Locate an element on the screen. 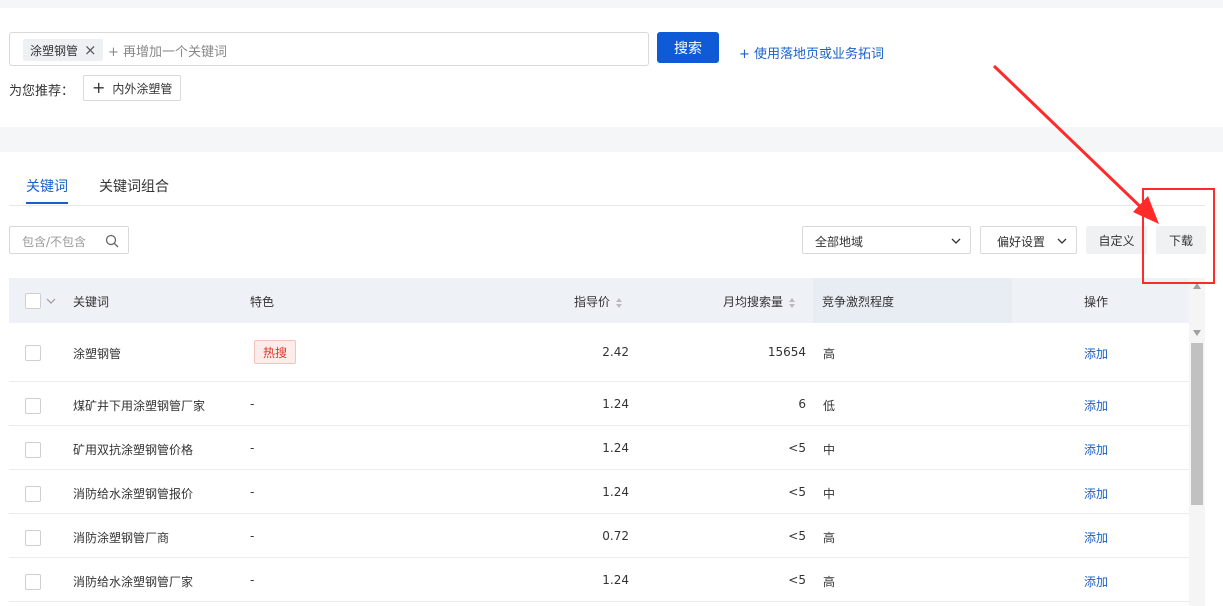 Image resolution: width=1223 pixels, height=606 pixels. header-keyword: 关键词 is located at coordinates (91, 302).